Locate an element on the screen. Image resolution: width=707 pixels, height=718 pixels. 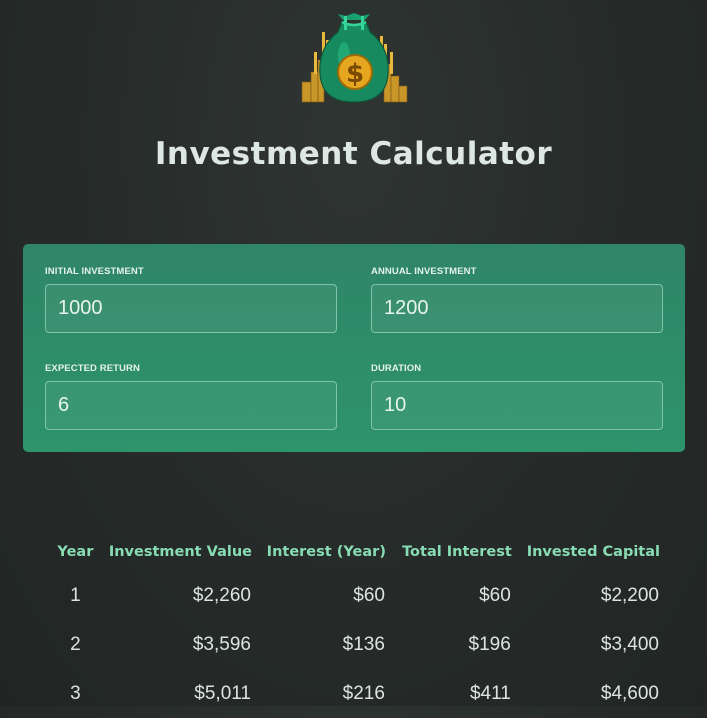
initial-investment-label: INITIAL INVESTMENT is located at coordinates (94, 271).